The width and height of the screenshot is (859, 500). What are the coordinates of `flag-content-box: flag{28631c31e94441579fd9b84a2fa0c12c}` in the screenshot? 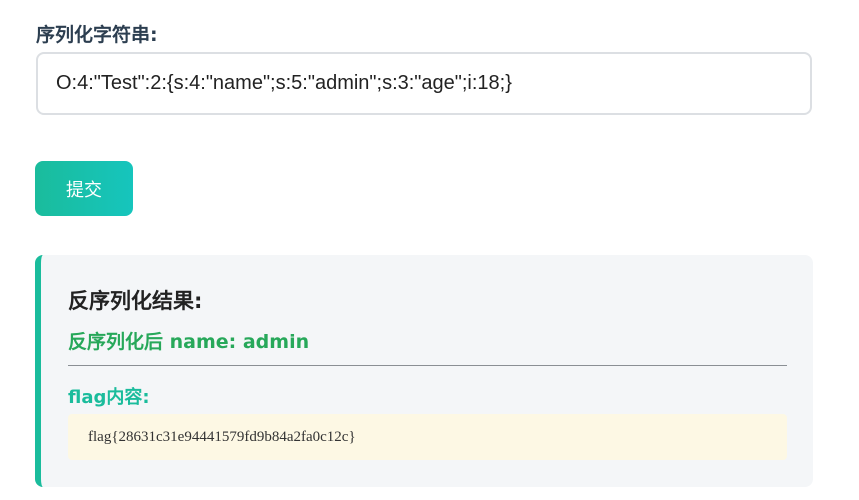 It's located at (427, 437).